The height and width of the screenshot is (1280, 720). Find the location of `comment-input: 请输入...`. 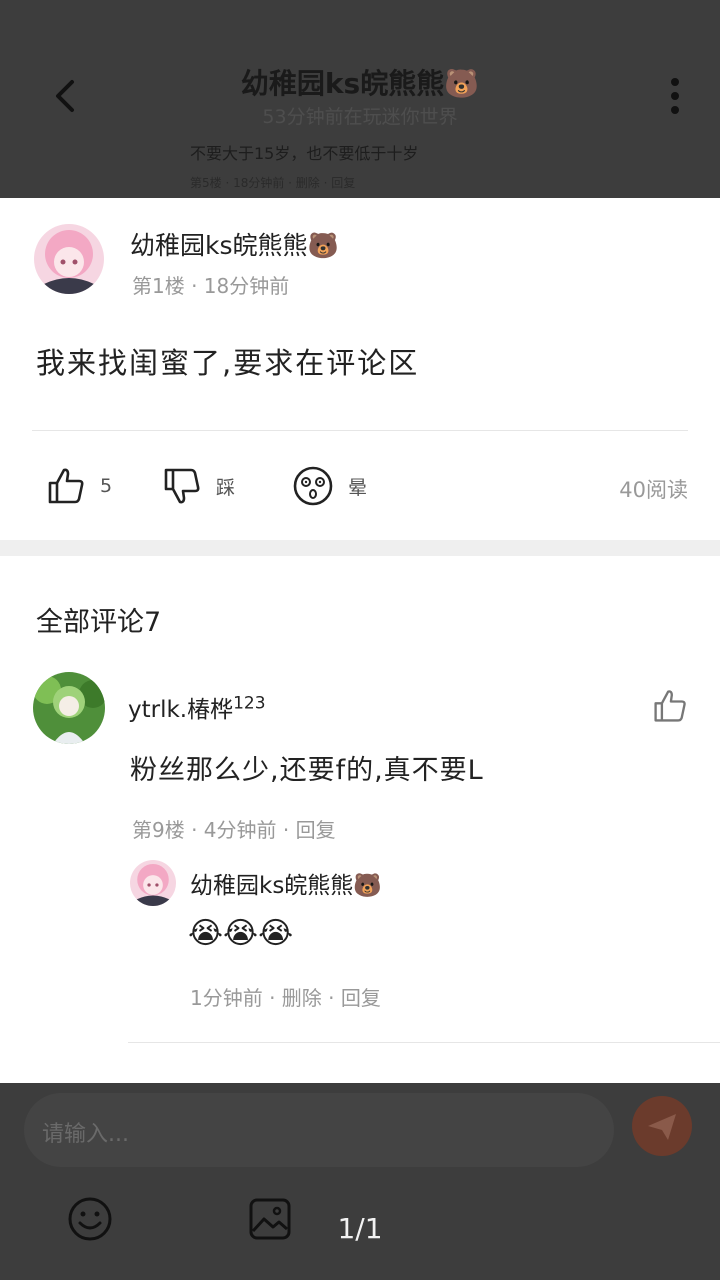

comment-input: 请输入... is located at coordinates (319, 1130).